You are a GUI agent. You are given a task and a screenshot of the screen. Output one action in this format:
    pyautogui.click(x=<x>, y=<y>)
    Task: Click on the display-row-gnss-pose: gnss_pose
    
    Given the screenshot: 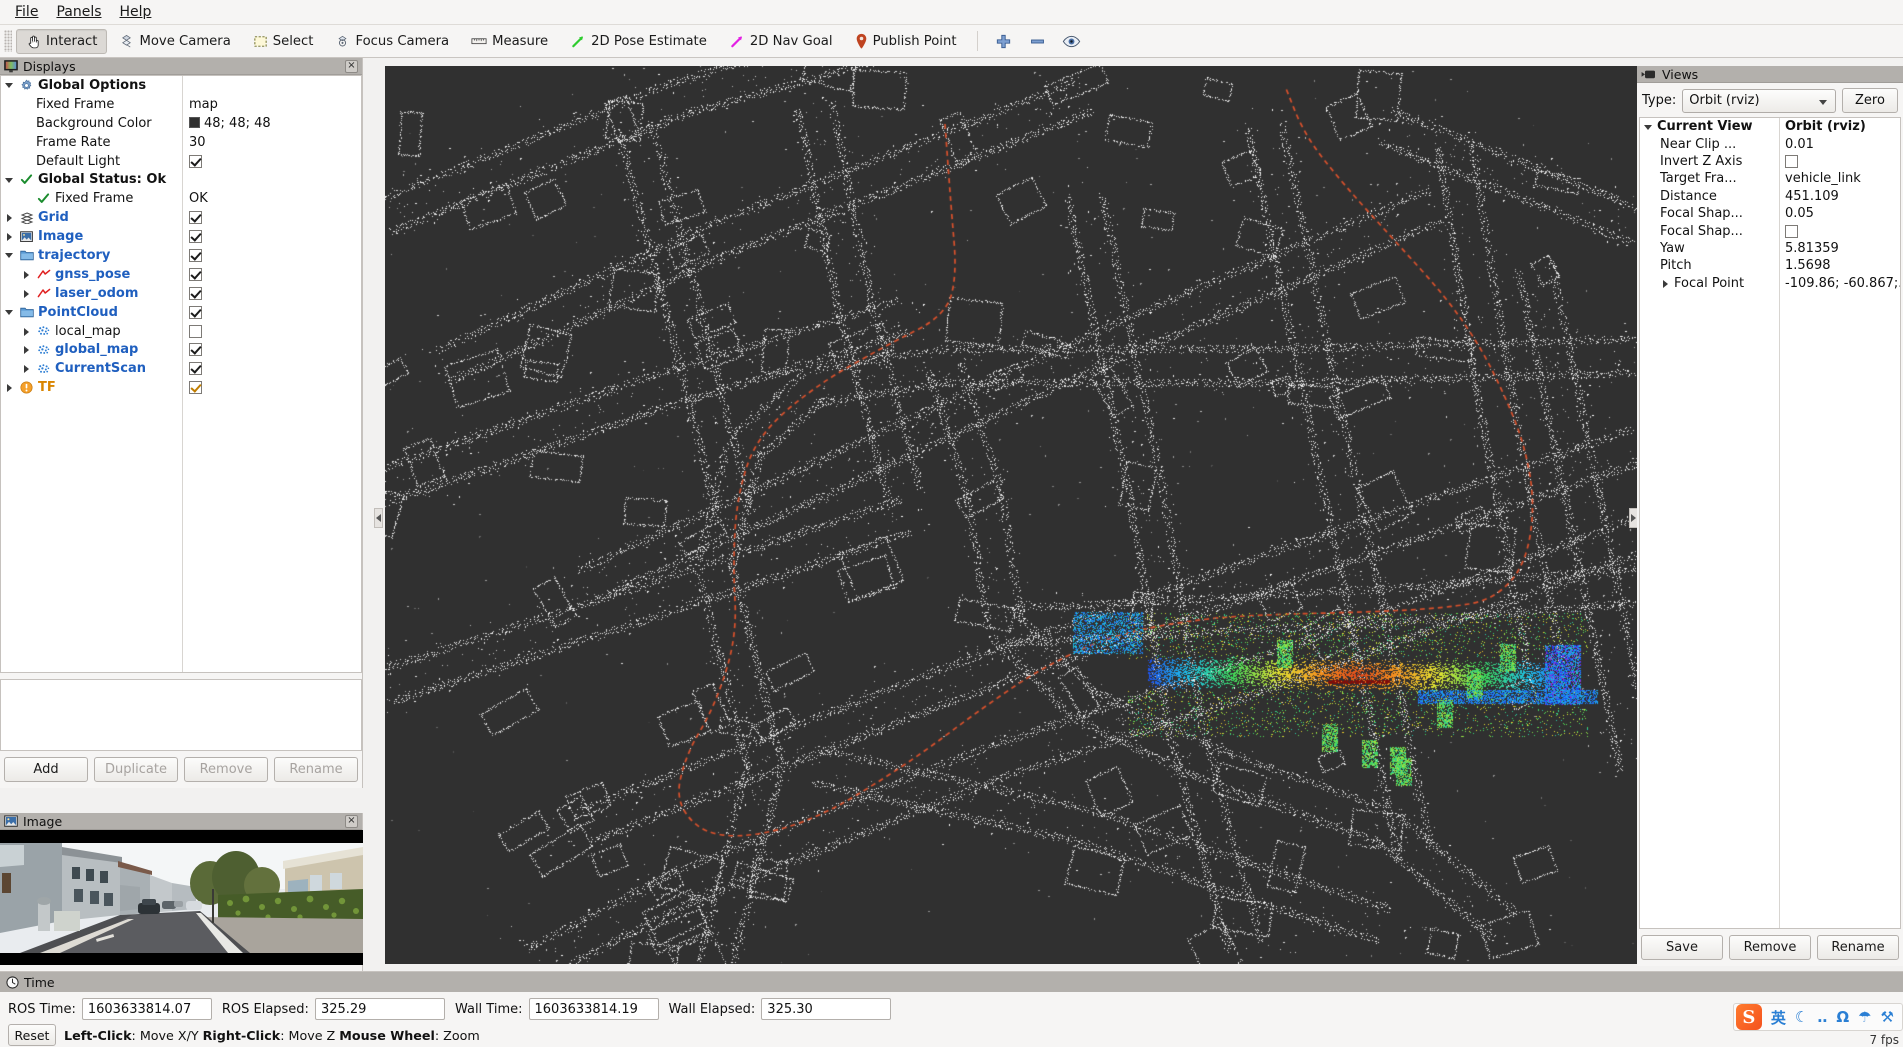 What is the action you would take?
    pyautogui.click(x=181, y=274)
    